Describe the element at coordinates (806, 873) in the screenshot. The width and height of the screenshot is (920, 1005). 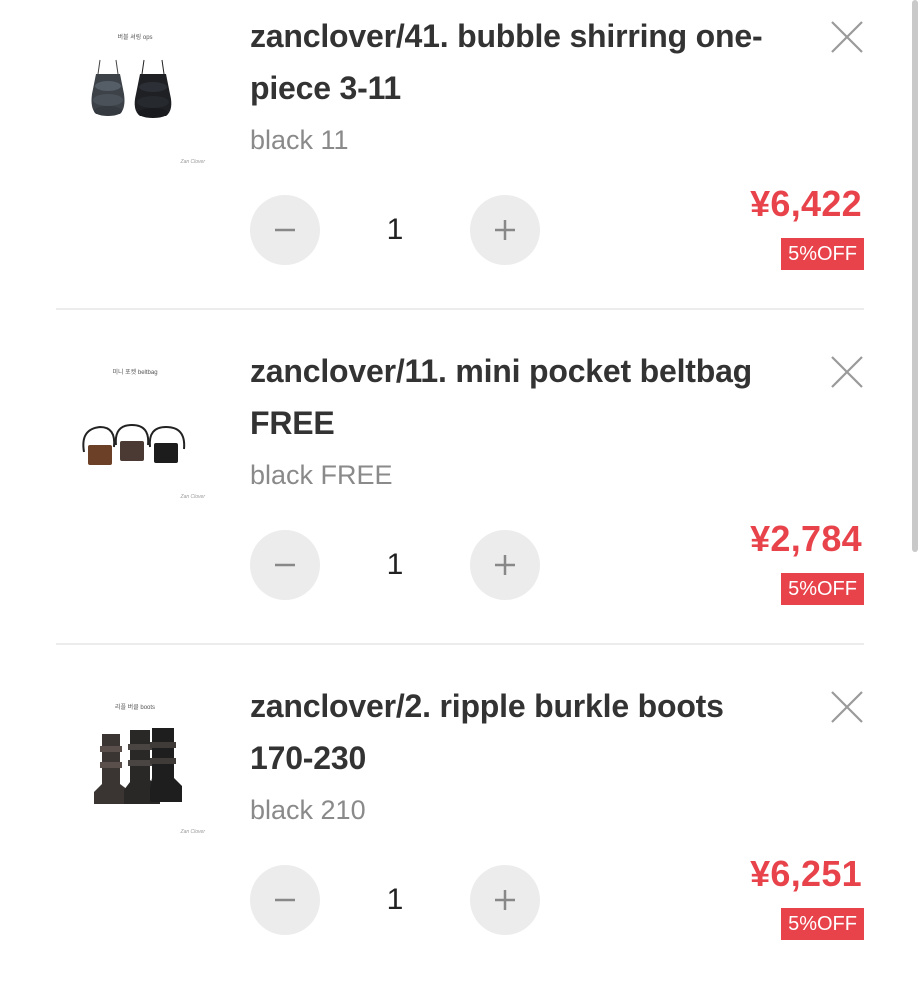
I see `item-price: ¥6,251` at that location.